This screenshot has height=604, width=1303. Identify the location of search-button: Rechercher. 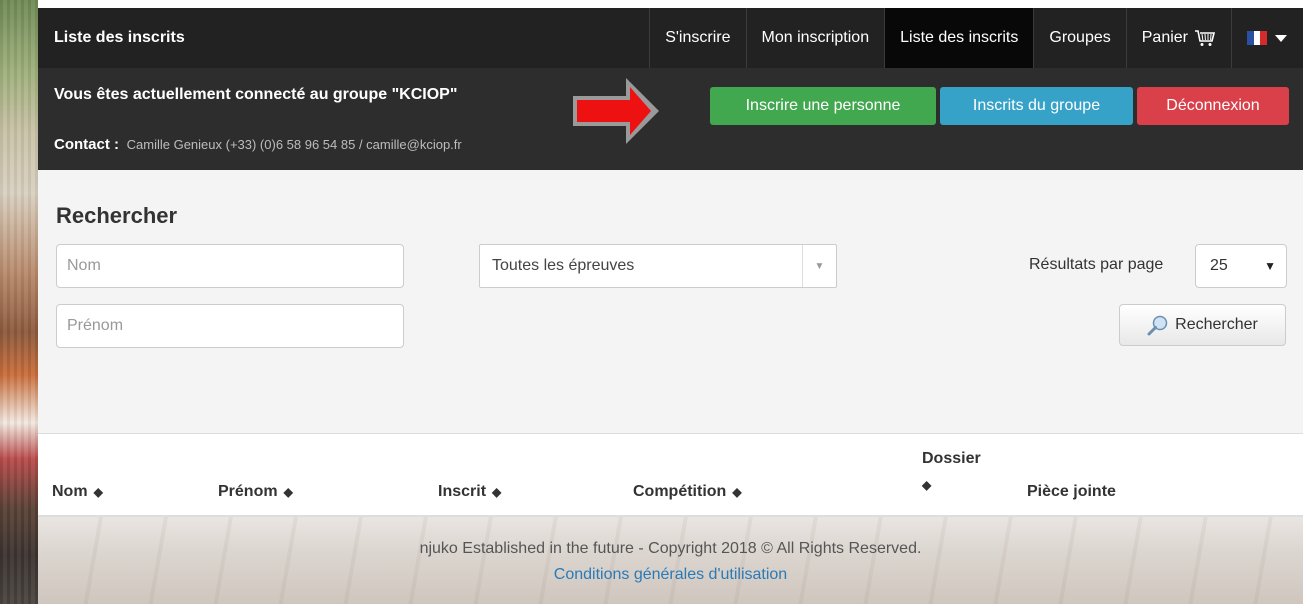
(1202, 325).